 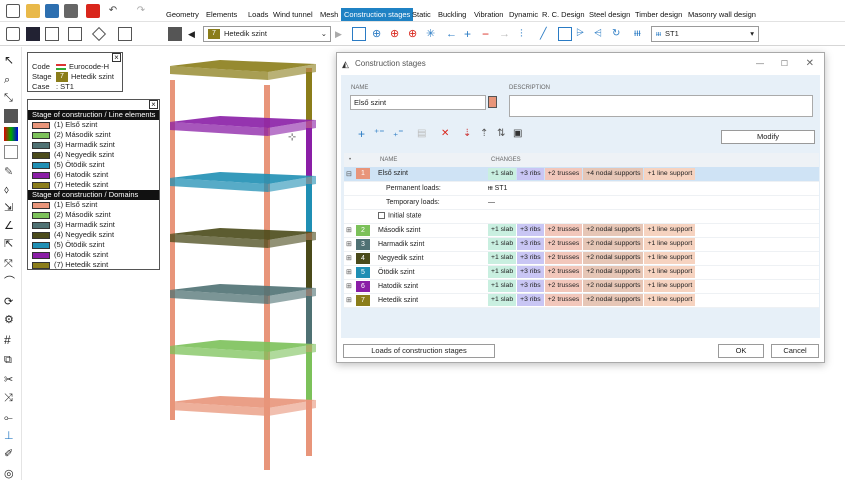 I want to click on save-icon, so click(x=52, y=11).